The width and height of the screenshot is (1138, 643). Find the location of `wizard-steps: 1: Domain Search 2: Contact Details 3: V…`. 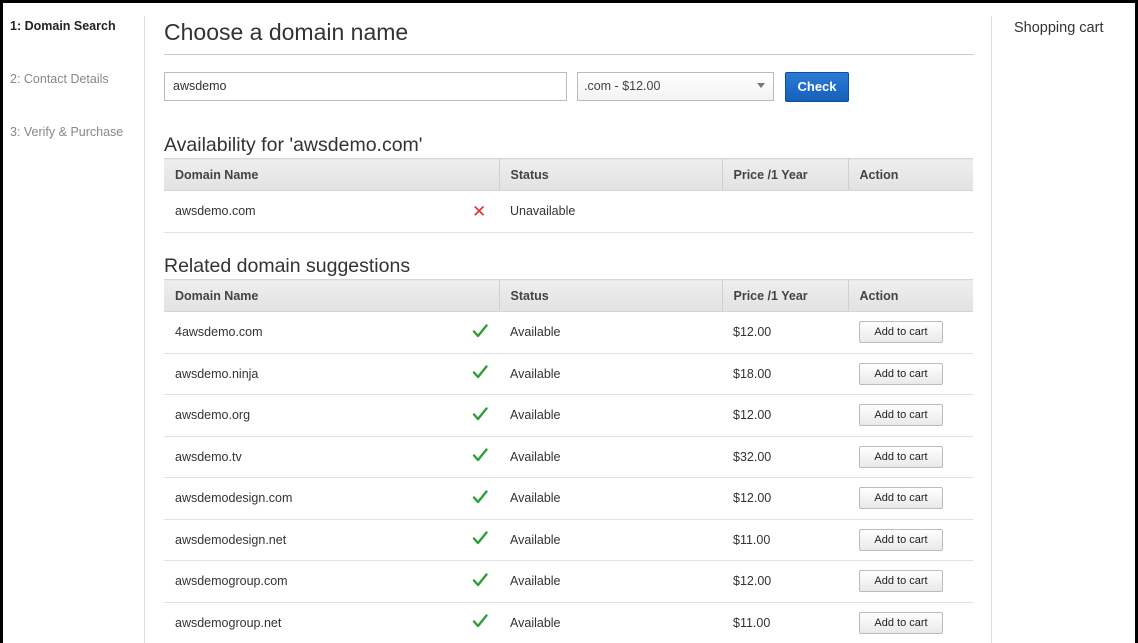

wizard-steps: 1: Domain Search 2: Contact Details 3: V… is located at coordinates (77, 98).